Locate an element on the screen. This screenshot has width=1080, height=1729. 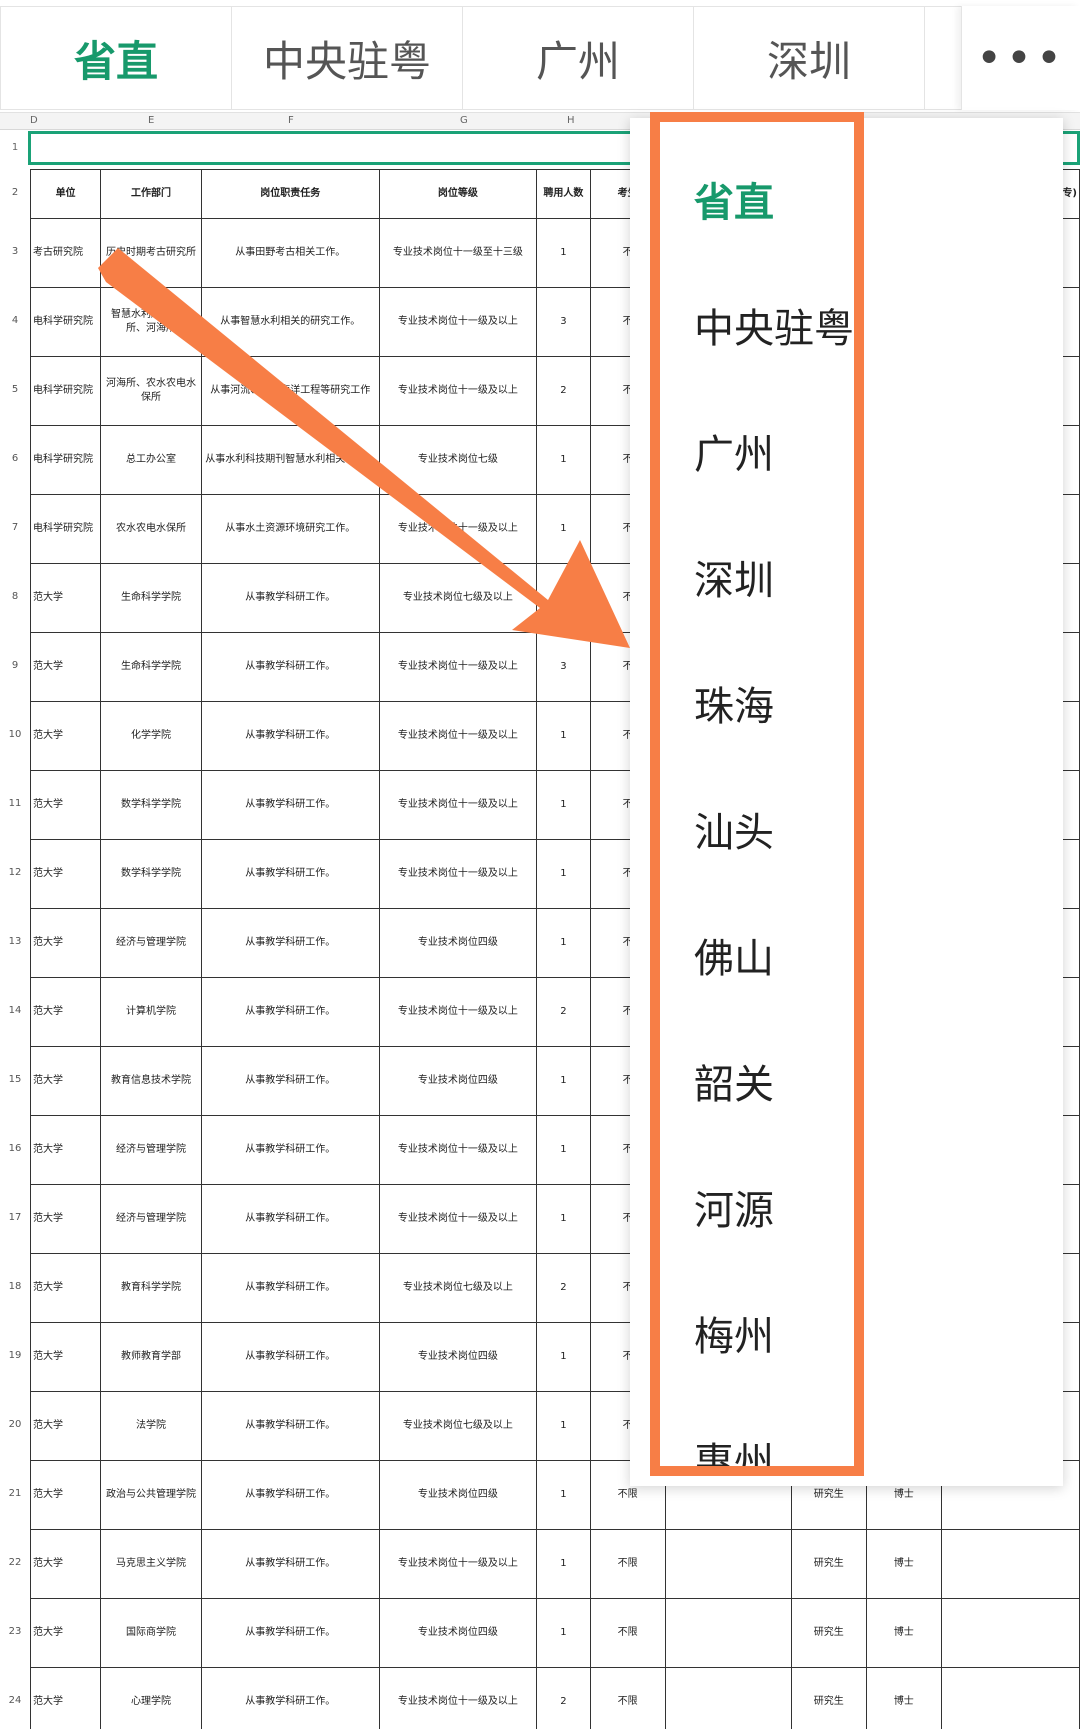
arrow-annotation-icon is located at coordinates (364, 448).